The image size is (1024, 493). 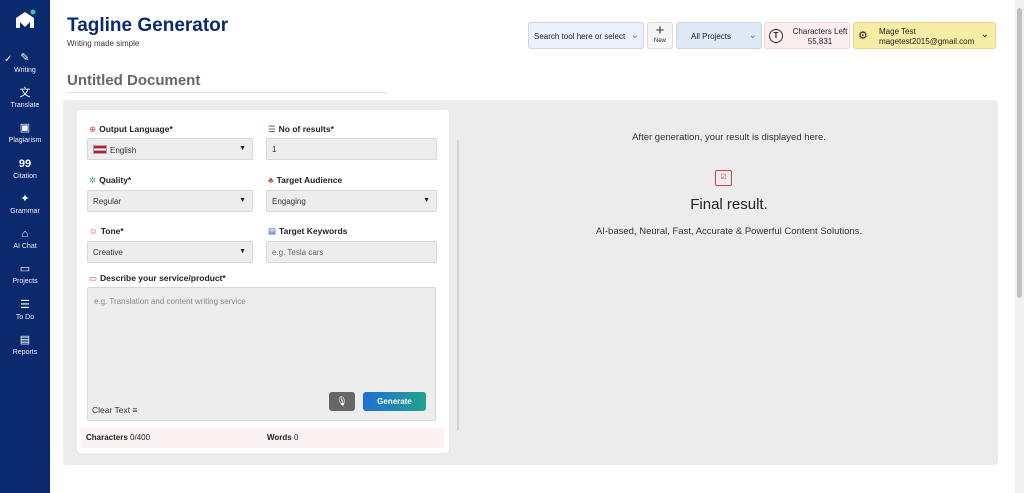 What do you see at coordinates (25, 277) in the screenshot?
I see `sidebar-item-projects: ▭ Projects` at bounding box center [25, 277].